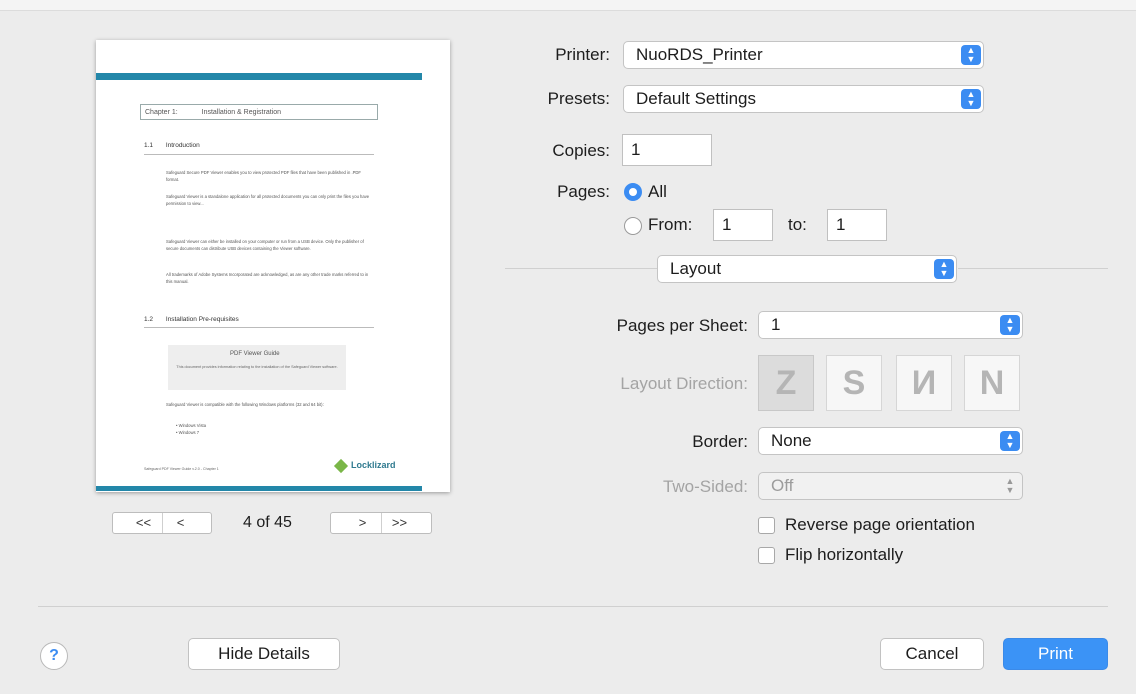  I want to click on pages-to-label: to:, so click(797, 224).